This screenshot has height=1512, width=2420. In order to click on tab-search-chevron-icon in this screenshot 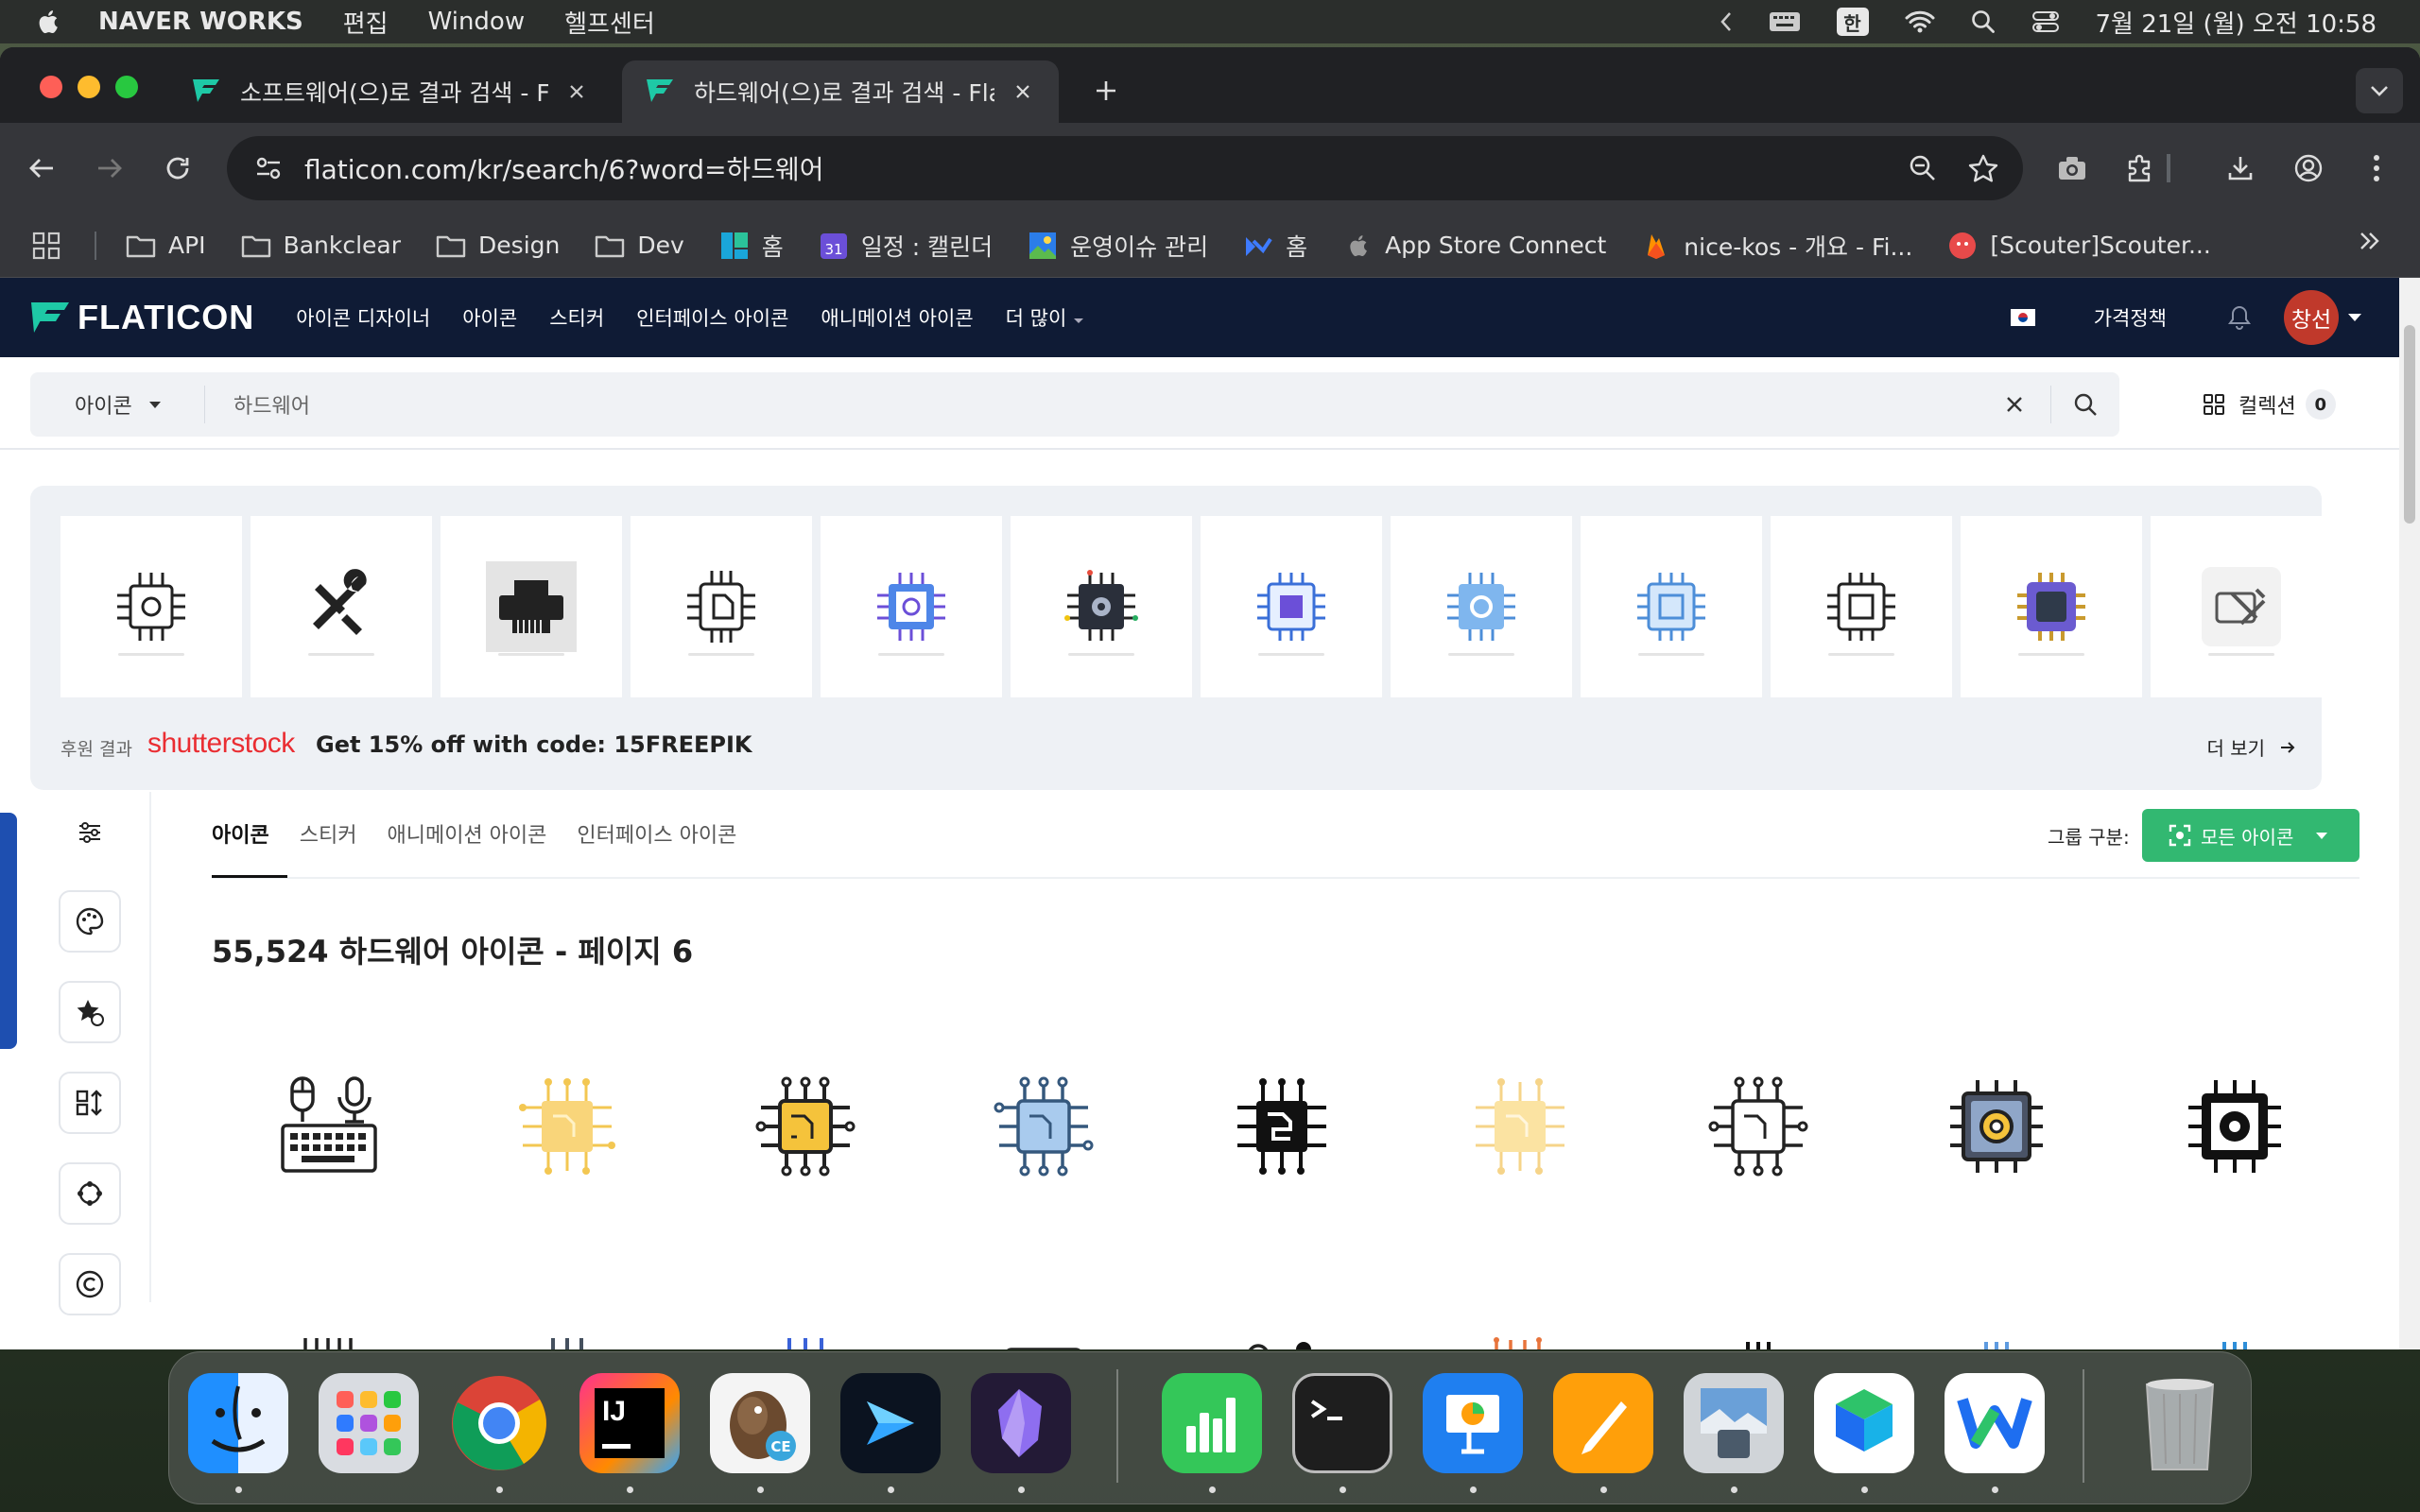, I will do `click(2380, 90)`.